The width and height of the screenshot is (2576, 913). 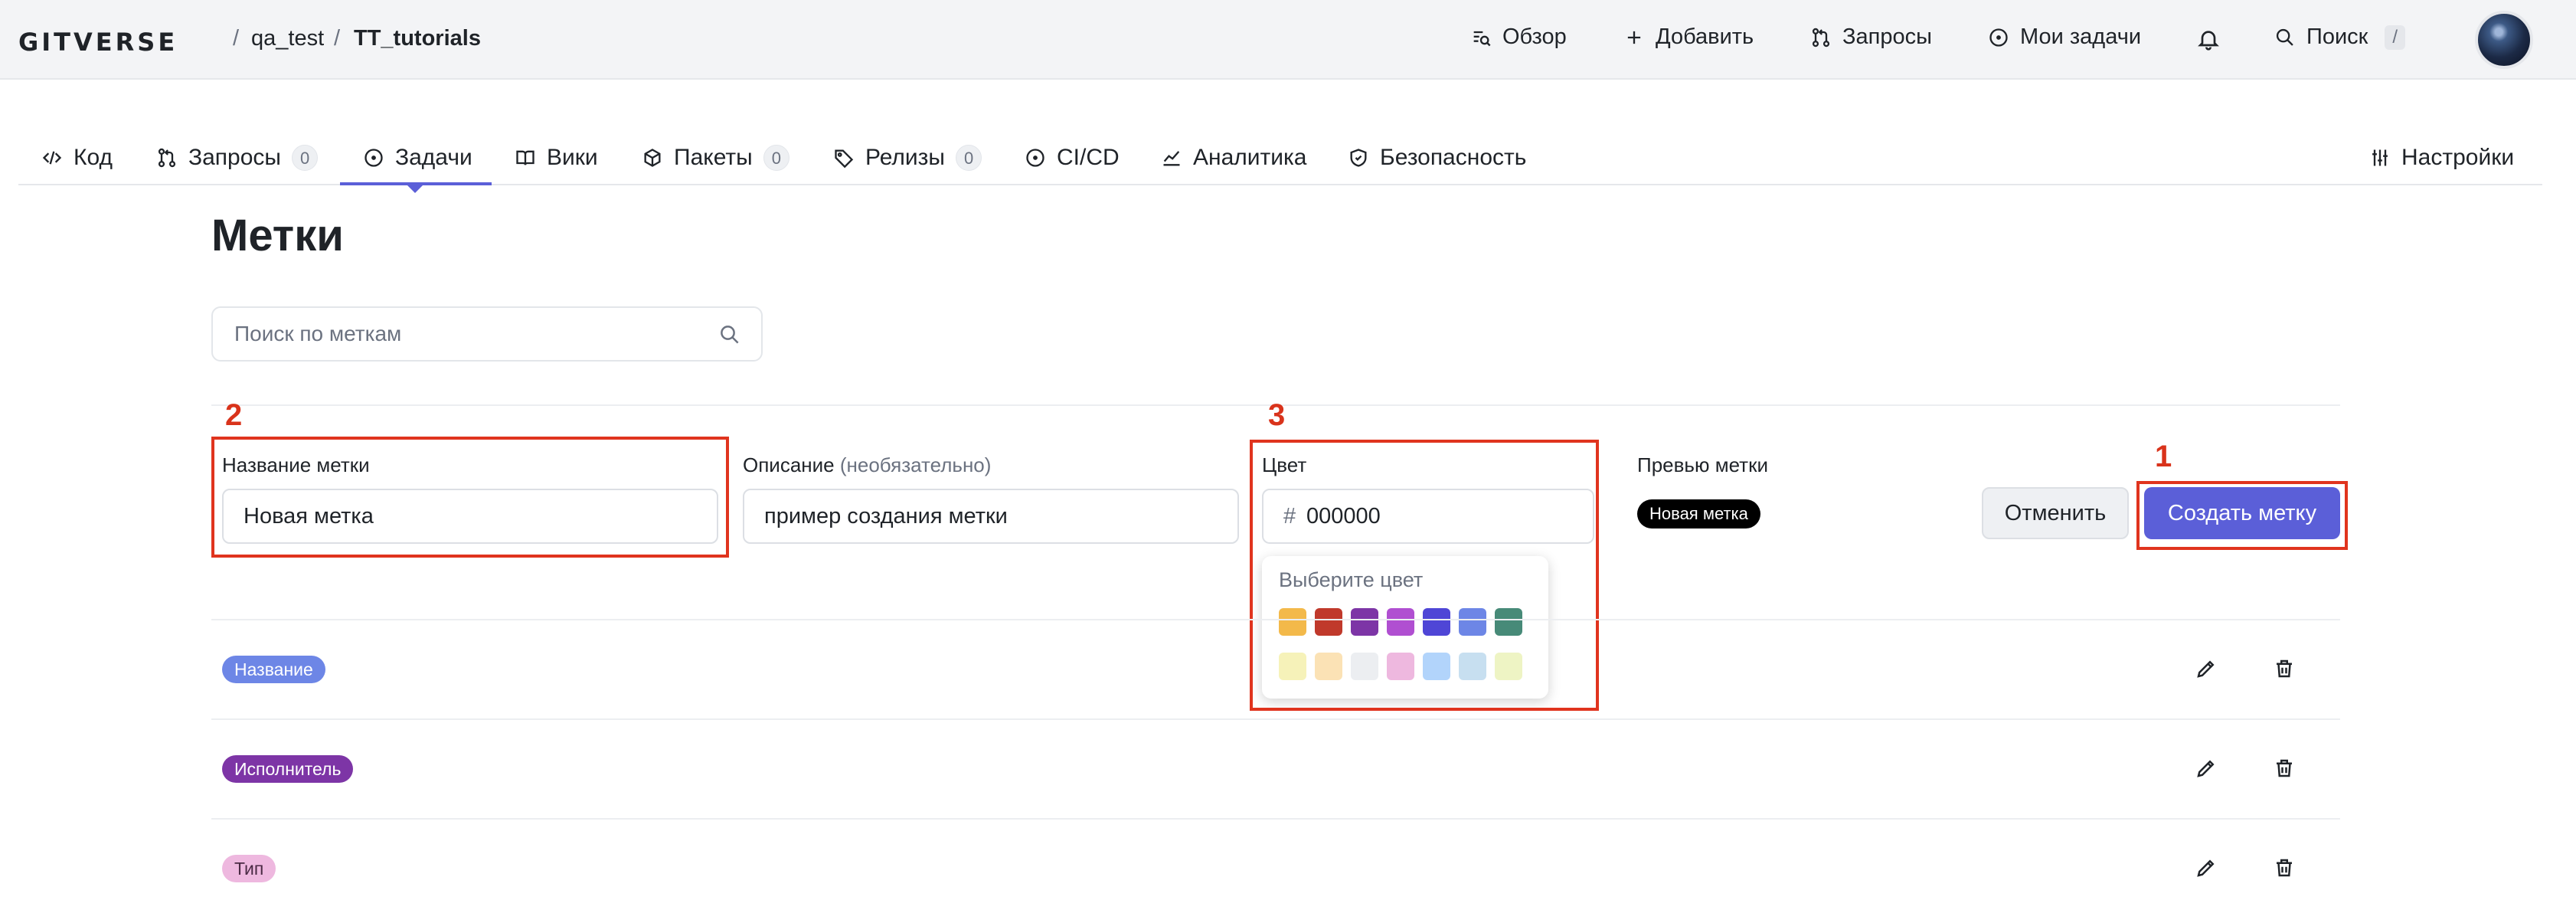 What do you see at coordinates (277, 235) in the screenshot?
I see `page-title: Метки` at bounding box center [277, 235].